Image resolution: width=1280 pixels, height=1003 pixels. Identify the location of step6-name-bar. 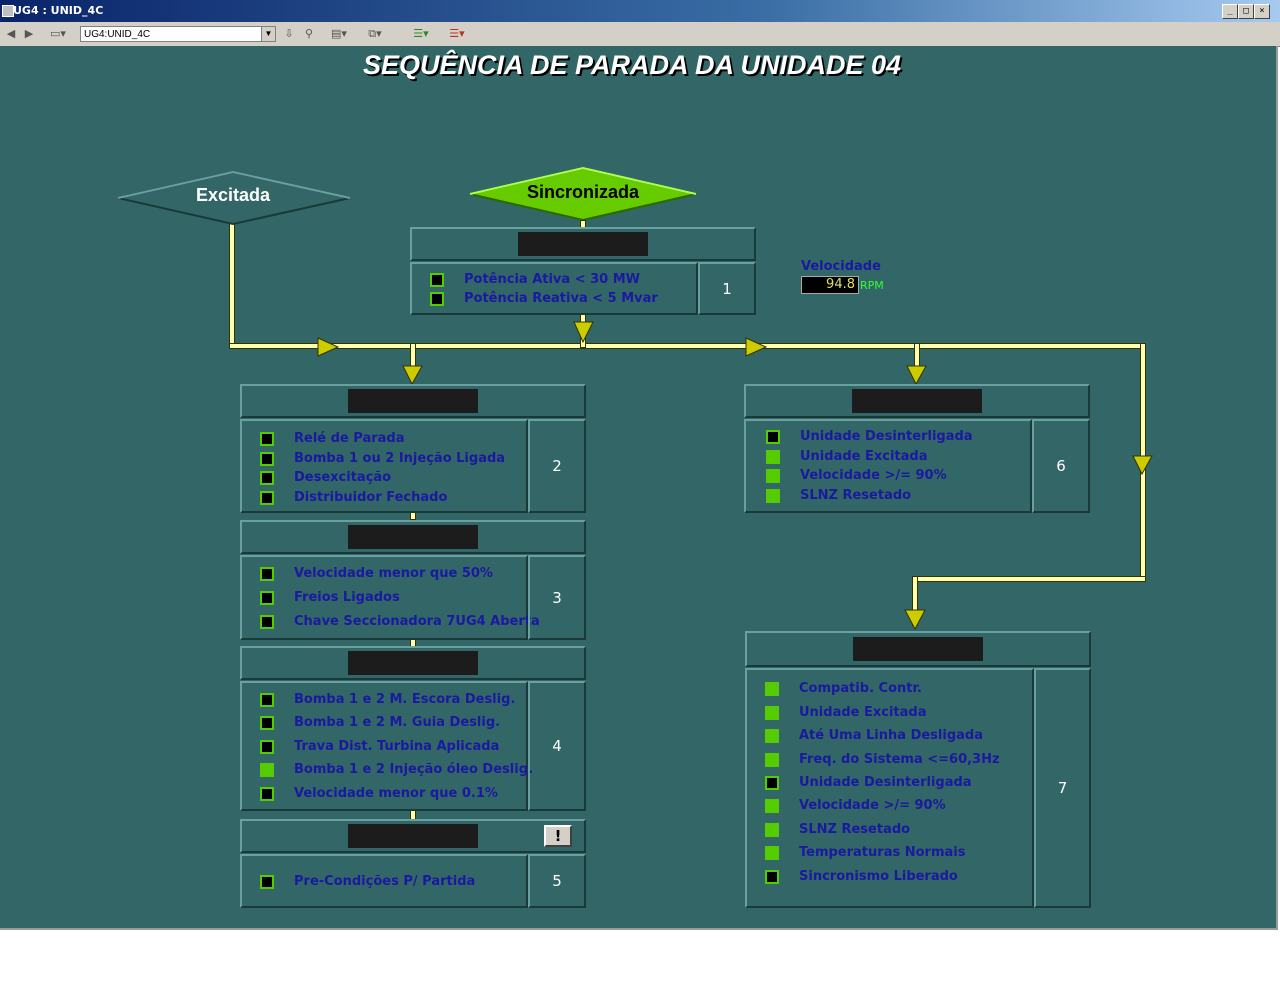
(917, 401).